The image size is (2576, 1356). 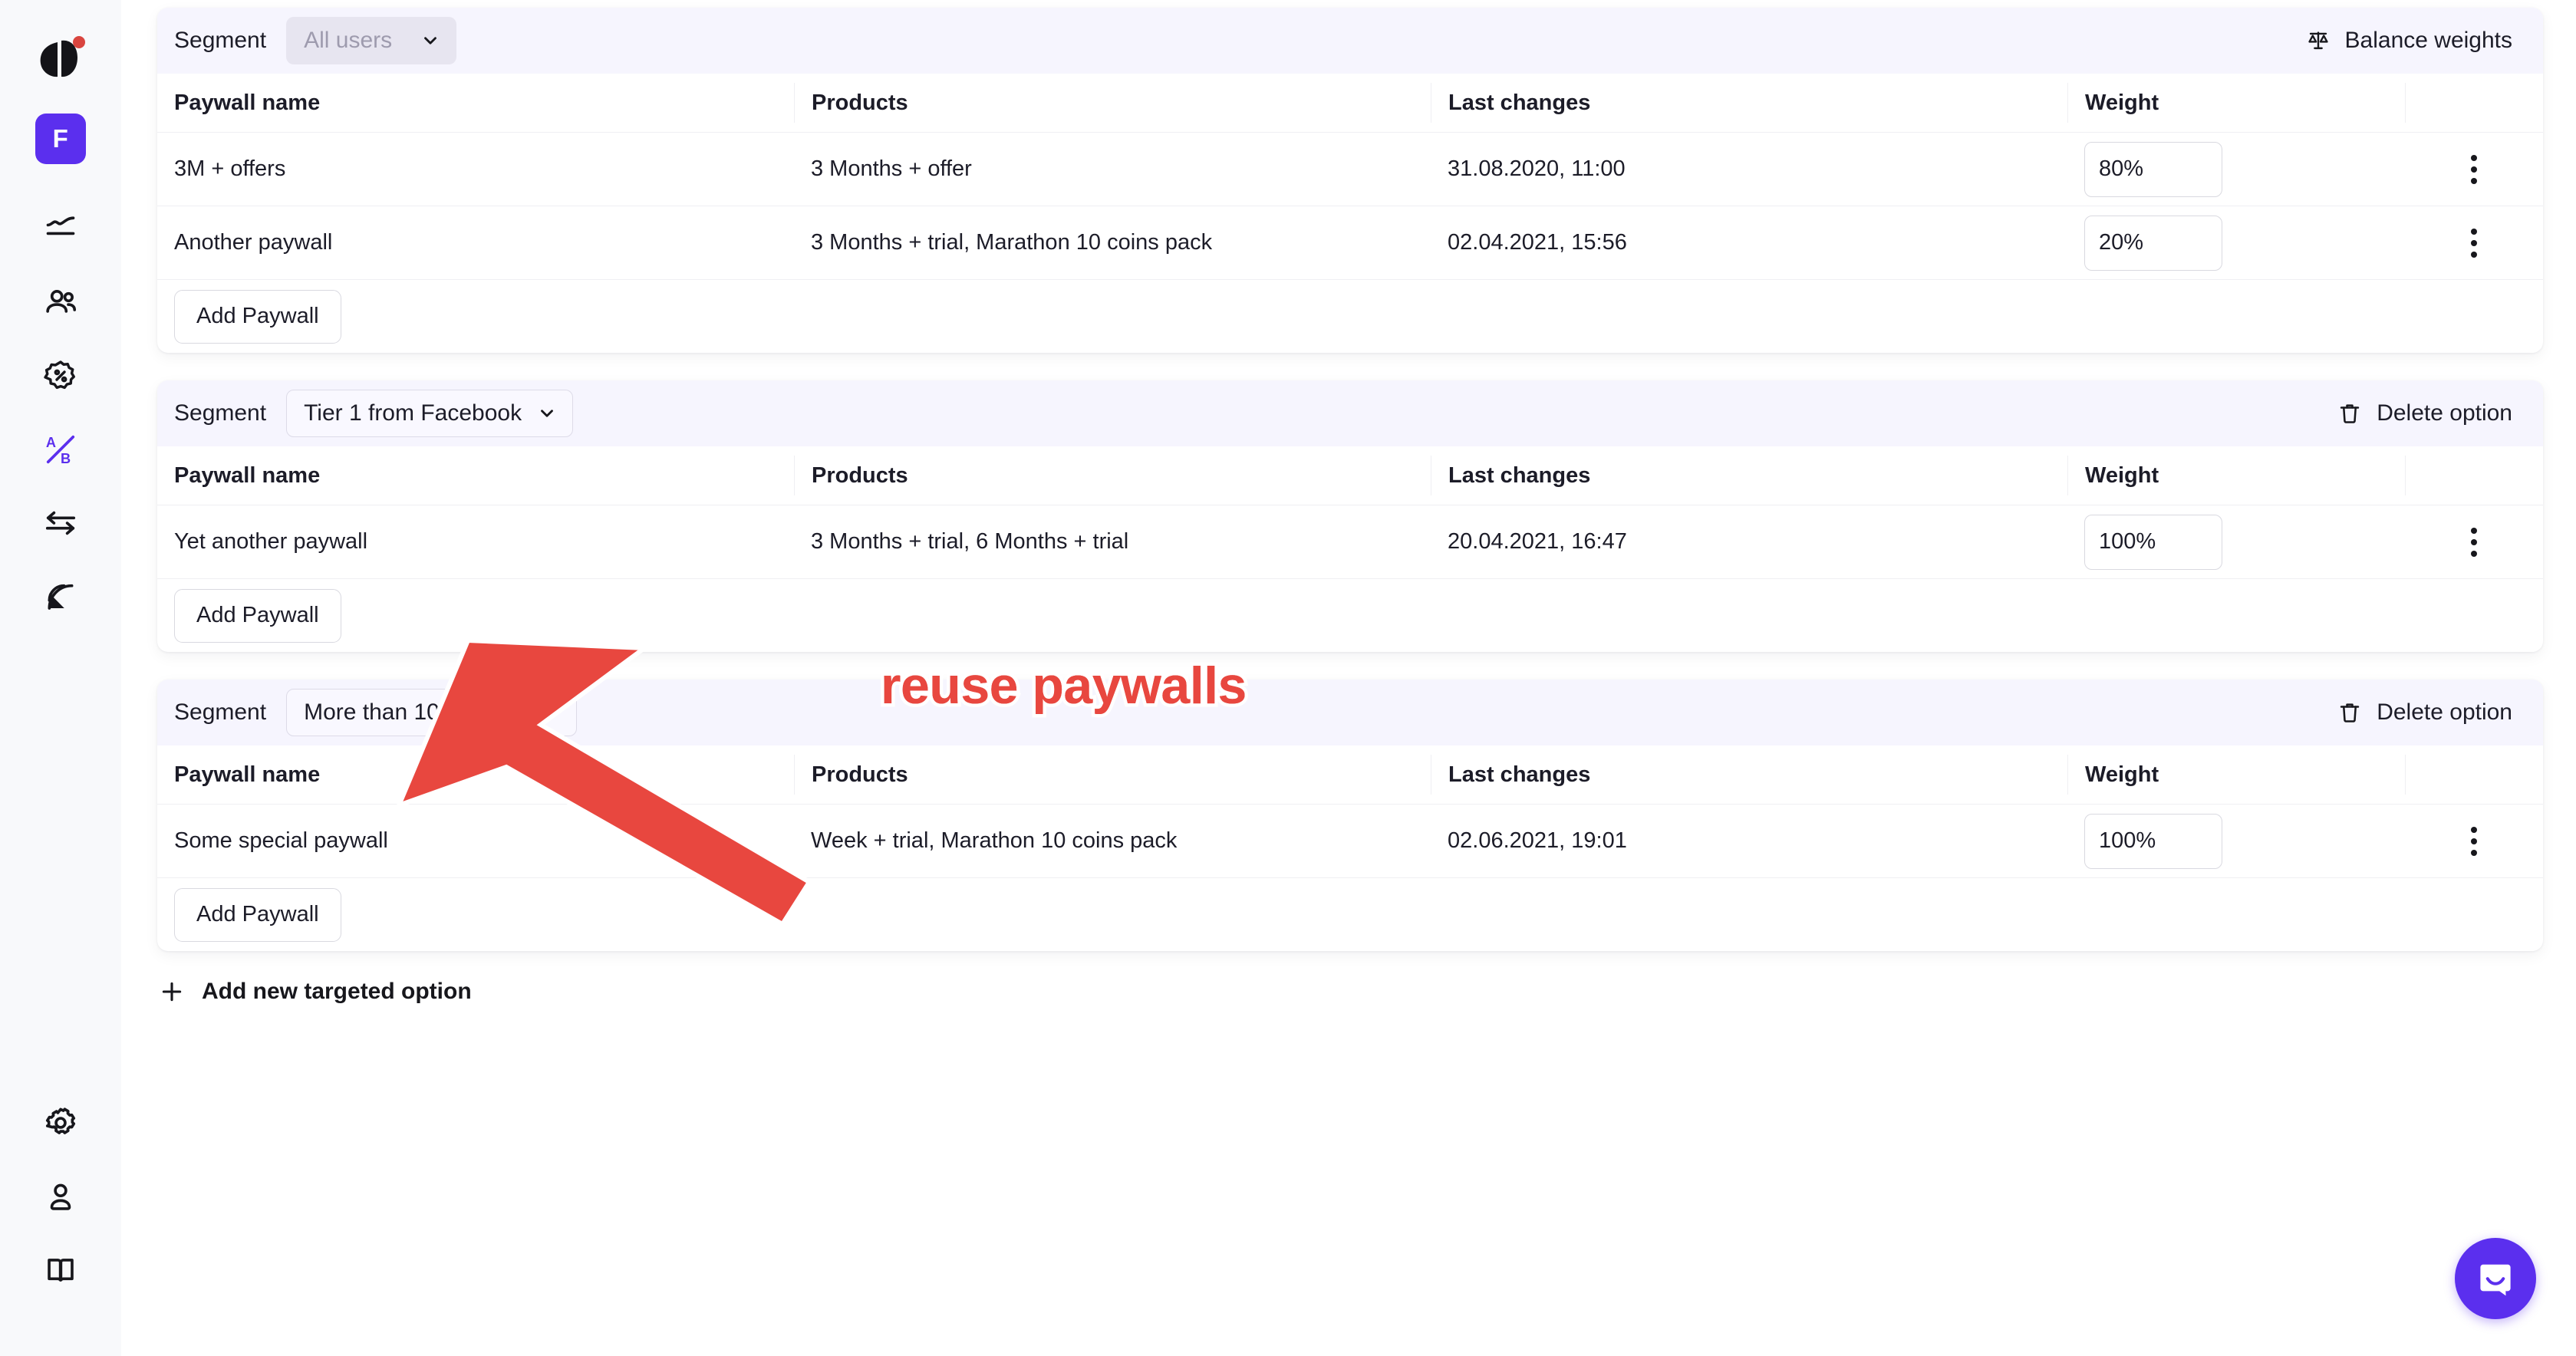 I want to click on sidebar-item-users, so click(x=60, y=302).